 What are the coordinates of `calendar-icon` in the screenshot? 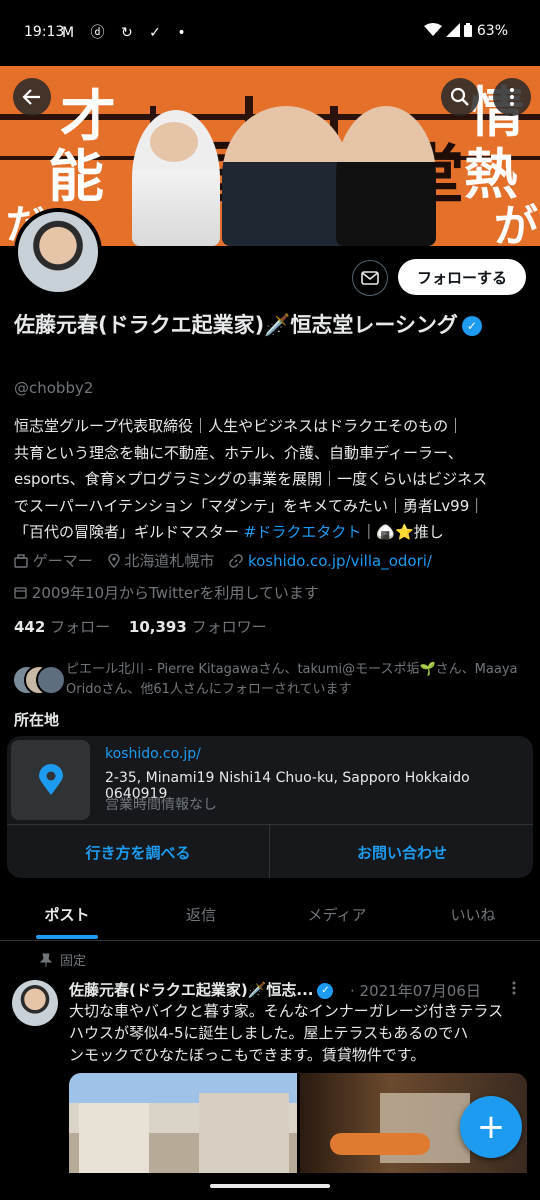 It's located at (20, 593).